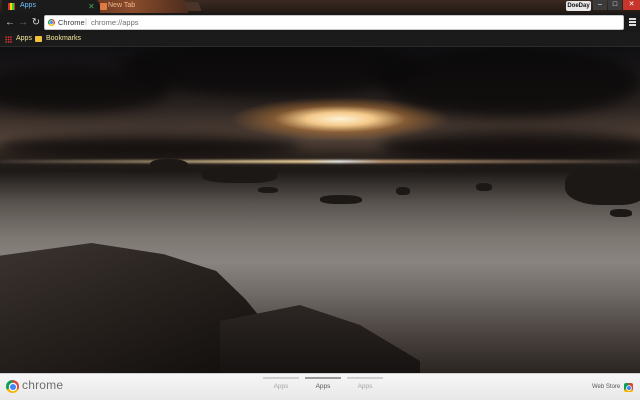 This screenshot has width=640, height=400. What do you see at coordinates (71, 22) in the screenshot?
I see `omnibox-scheme-label: Chrome` at bounding box center [71, 22].